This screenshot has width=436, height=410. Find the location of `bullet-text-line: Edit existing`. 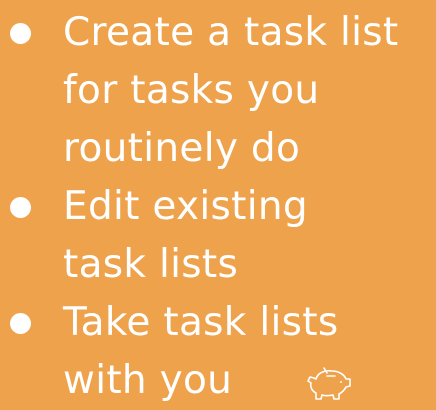

bullet-text-line: Edit existing is located at coordinates (185, 206).